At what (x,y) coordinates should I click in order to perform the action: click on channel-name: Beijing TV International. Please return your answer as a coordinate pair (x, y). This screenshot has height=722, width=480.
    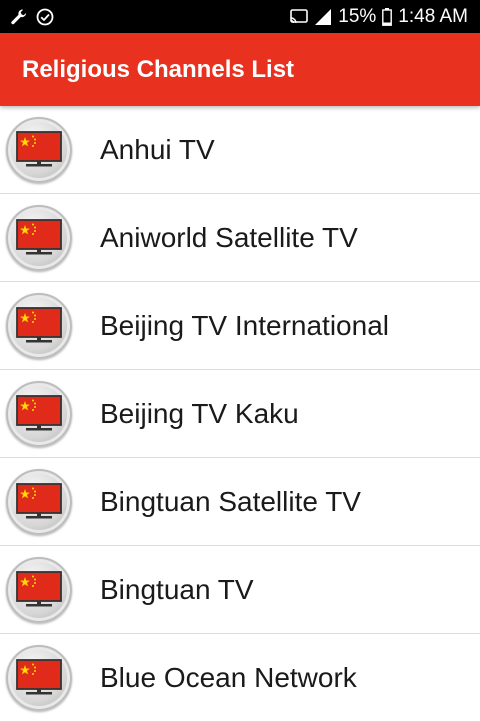
    Looking at the image, I should click on (244, 325).